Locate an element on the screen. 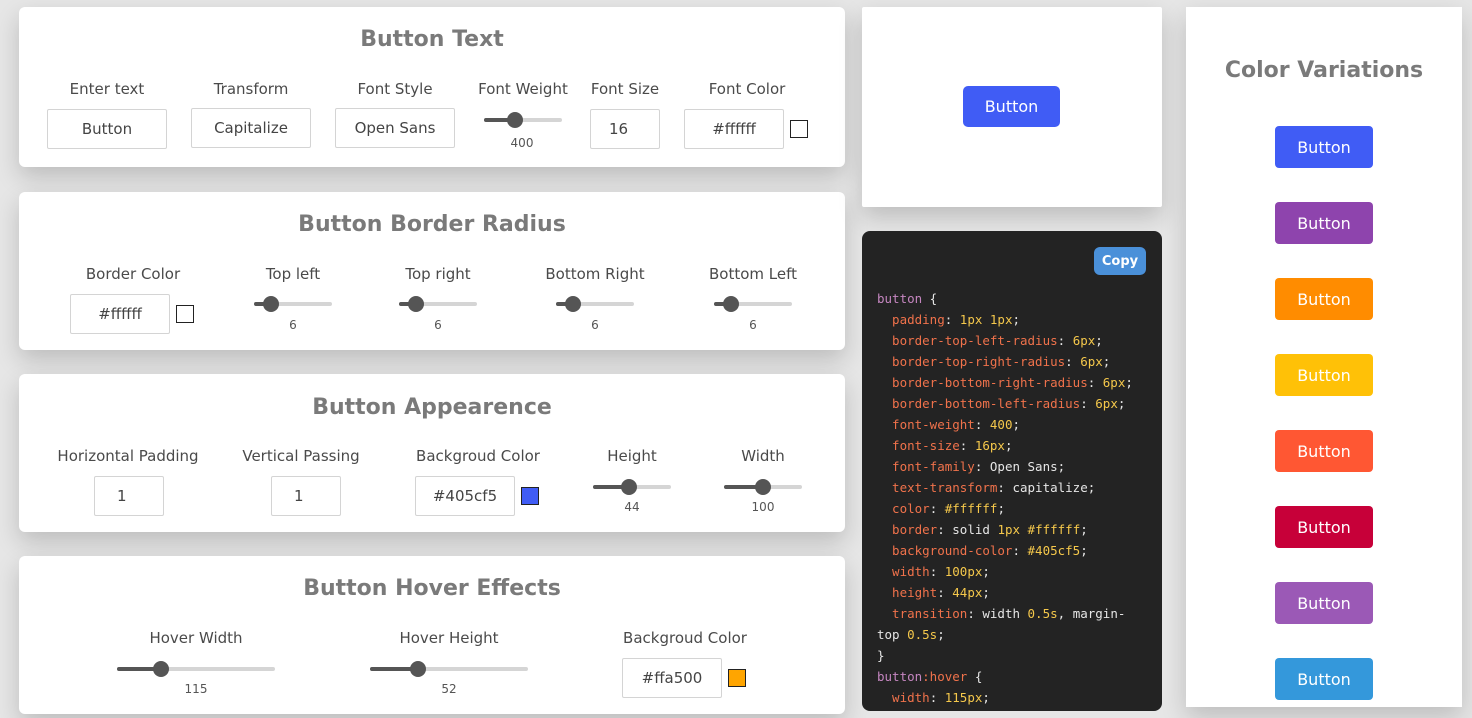 This screenshot has height=718, width=1472. code-line: text-transform: capitalize; is located at coordinates (1014, 487).